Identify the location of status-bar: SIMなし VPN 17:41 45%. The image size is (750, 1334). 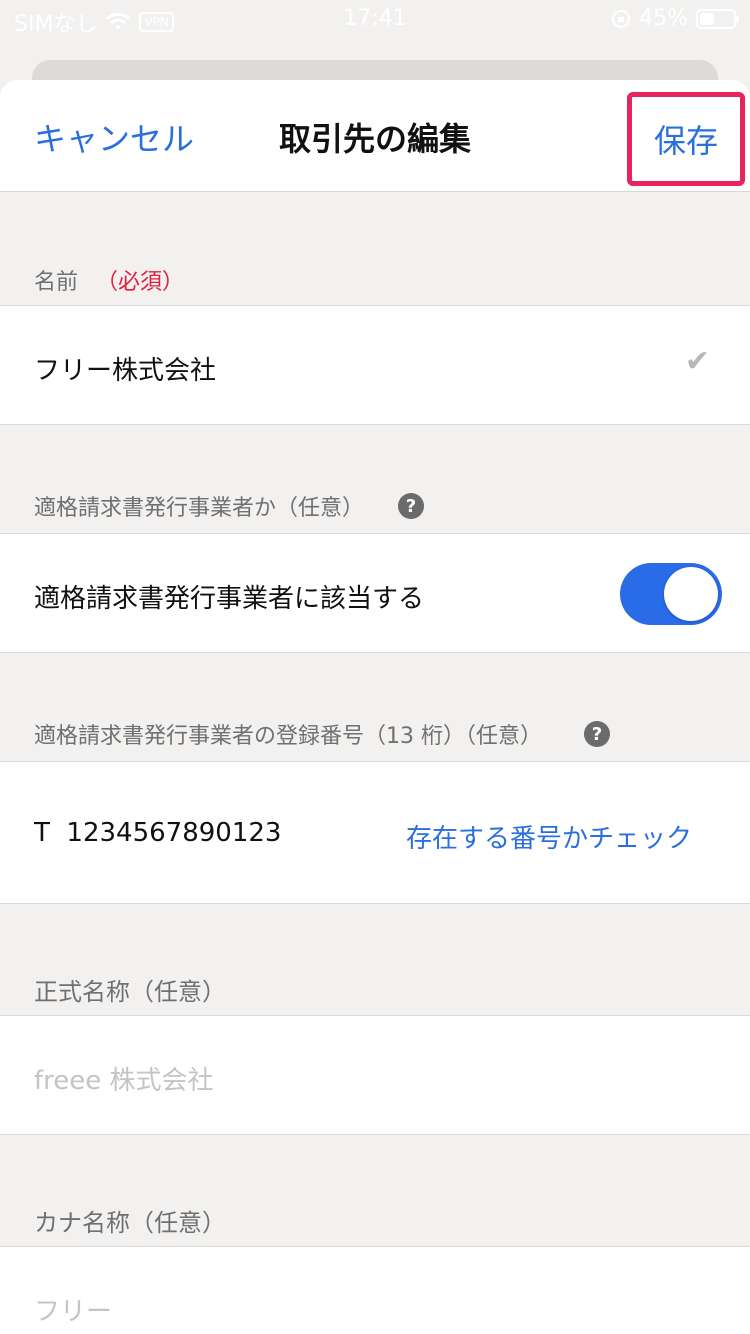
(375, 20).